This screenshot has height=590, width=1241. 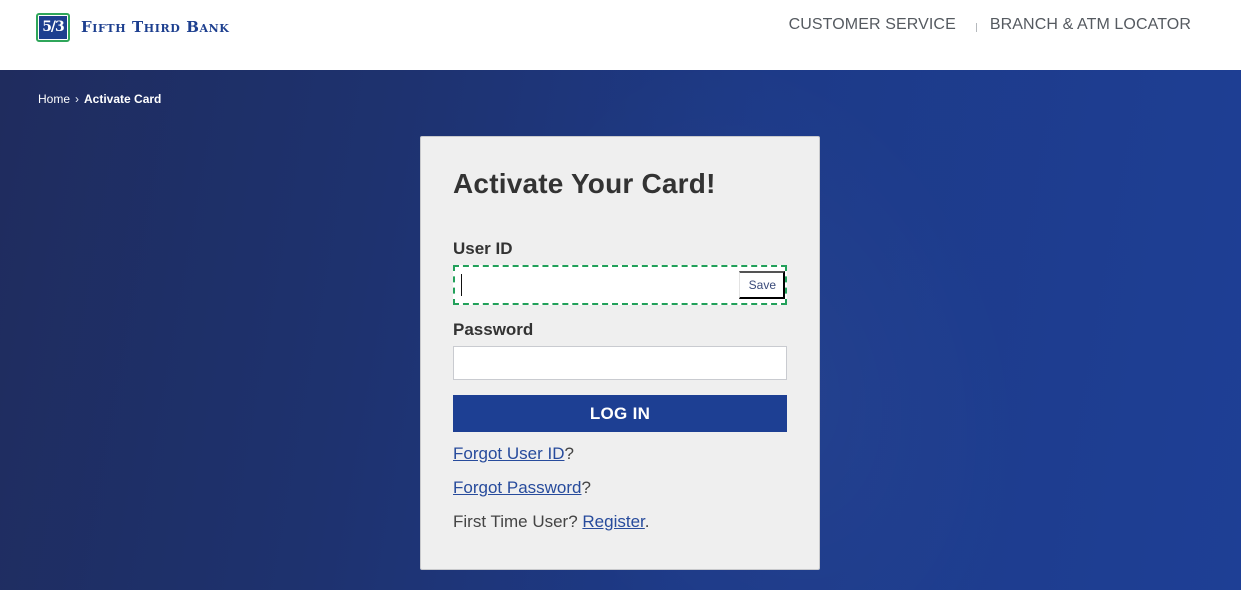 I want to click on logo-link: 5/3 Fifth Third Bank, so click(x=132, y=27).